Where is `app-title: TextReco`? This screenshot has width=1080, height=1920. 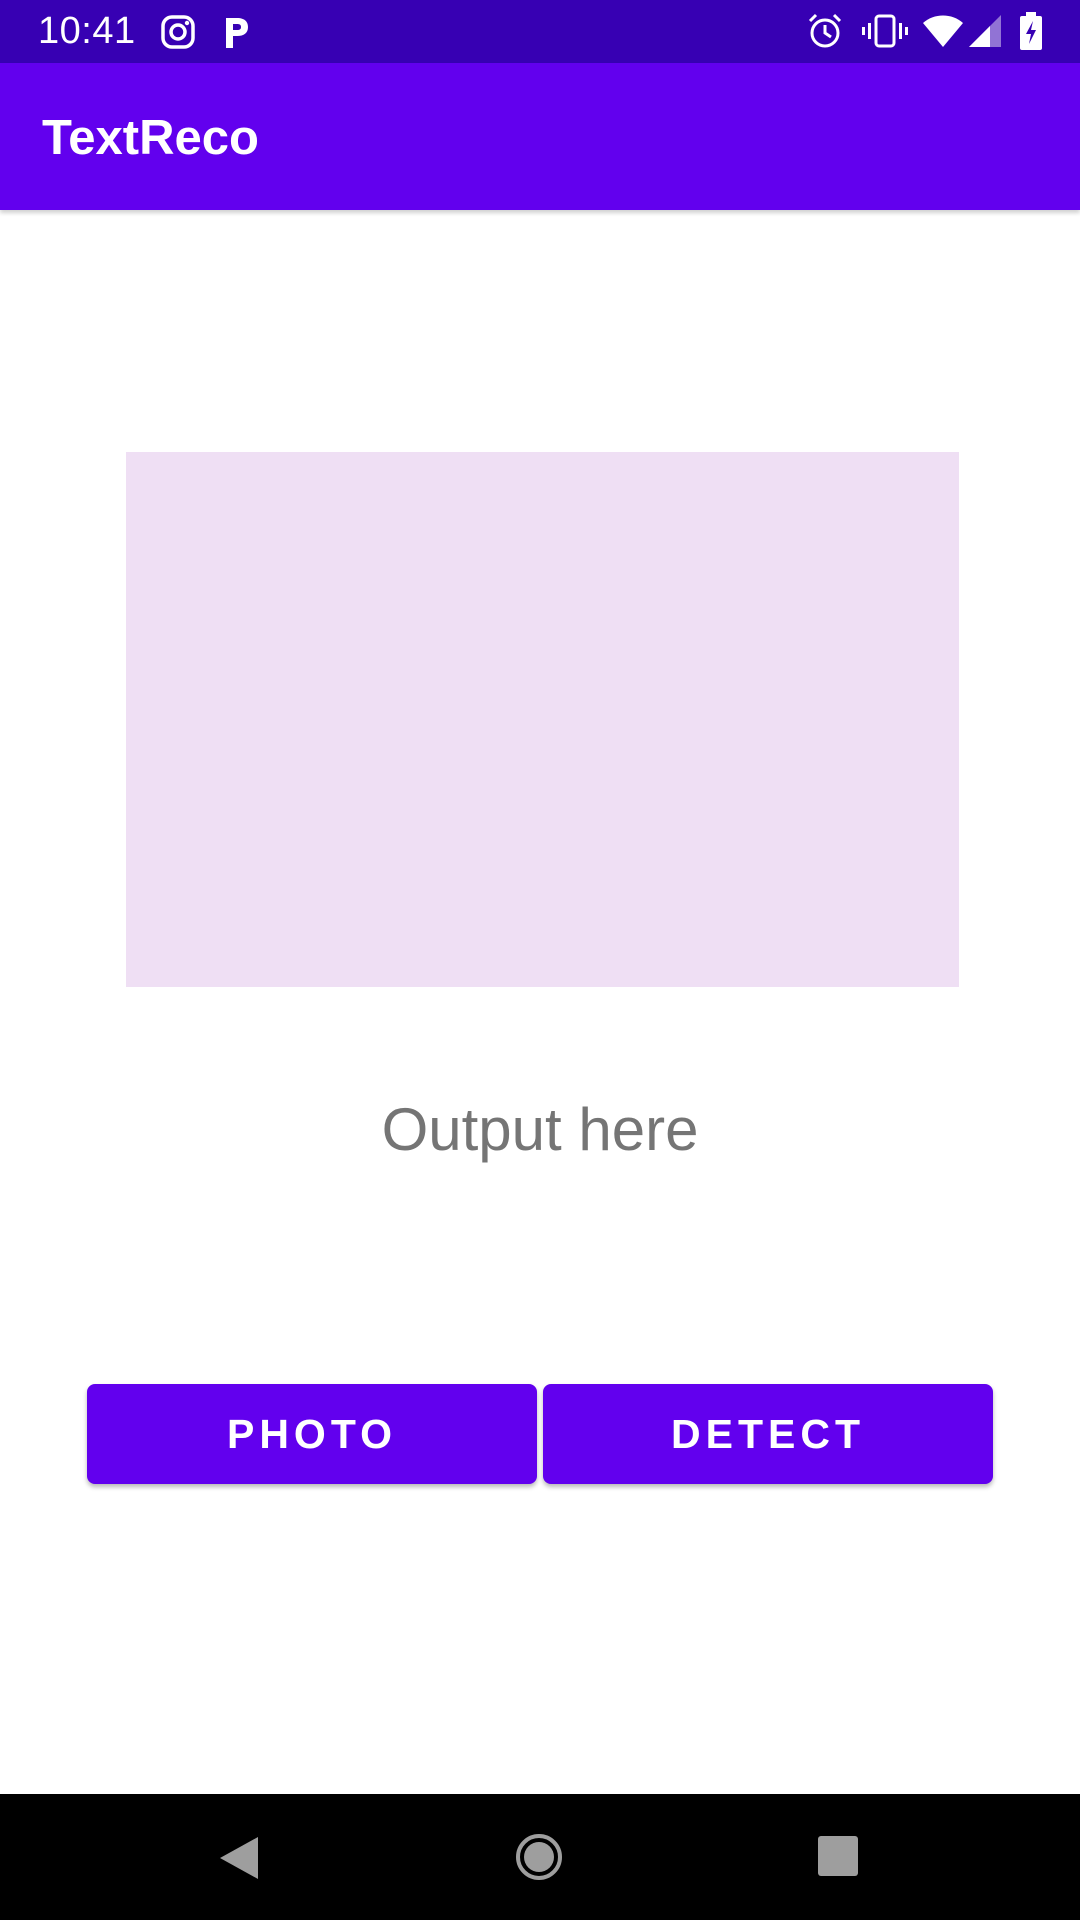
app-title: TextReco is located at coordinates (150, 138).